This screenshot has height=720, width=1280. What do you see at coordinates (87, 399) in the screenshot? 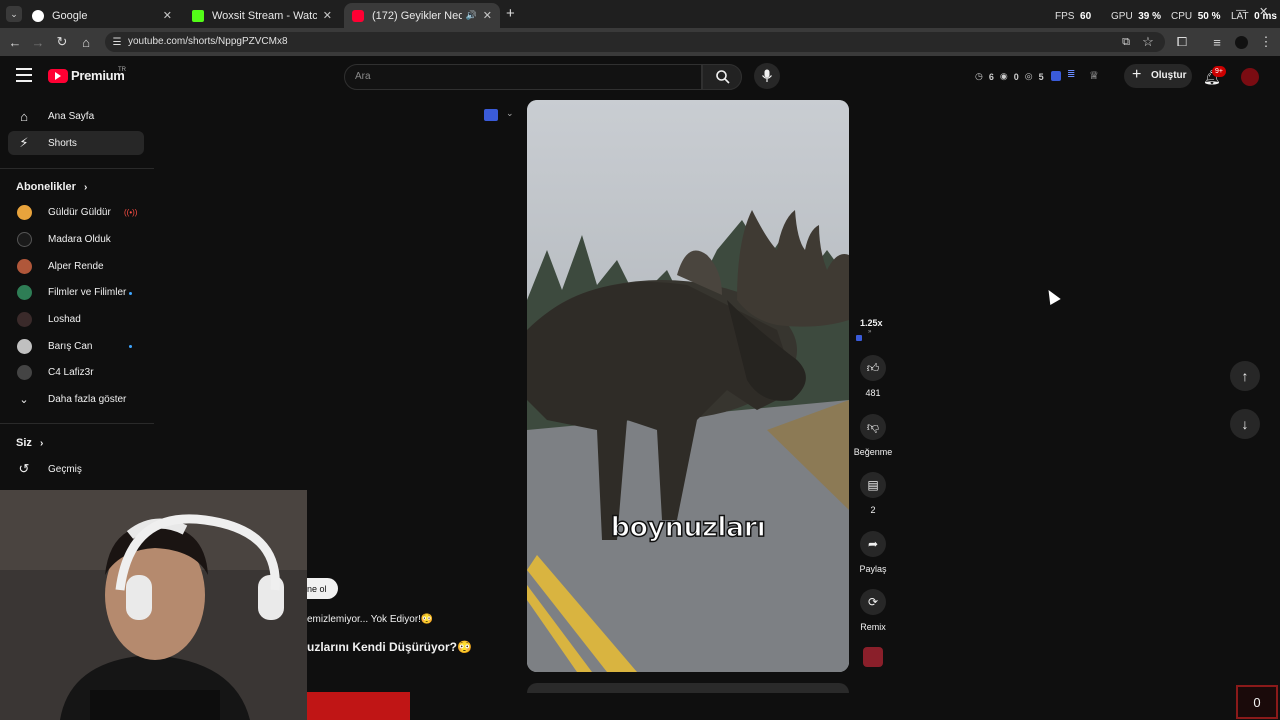
I see `sidebar-show-more: Daha fazla göster` at bounding box center [87, 399].